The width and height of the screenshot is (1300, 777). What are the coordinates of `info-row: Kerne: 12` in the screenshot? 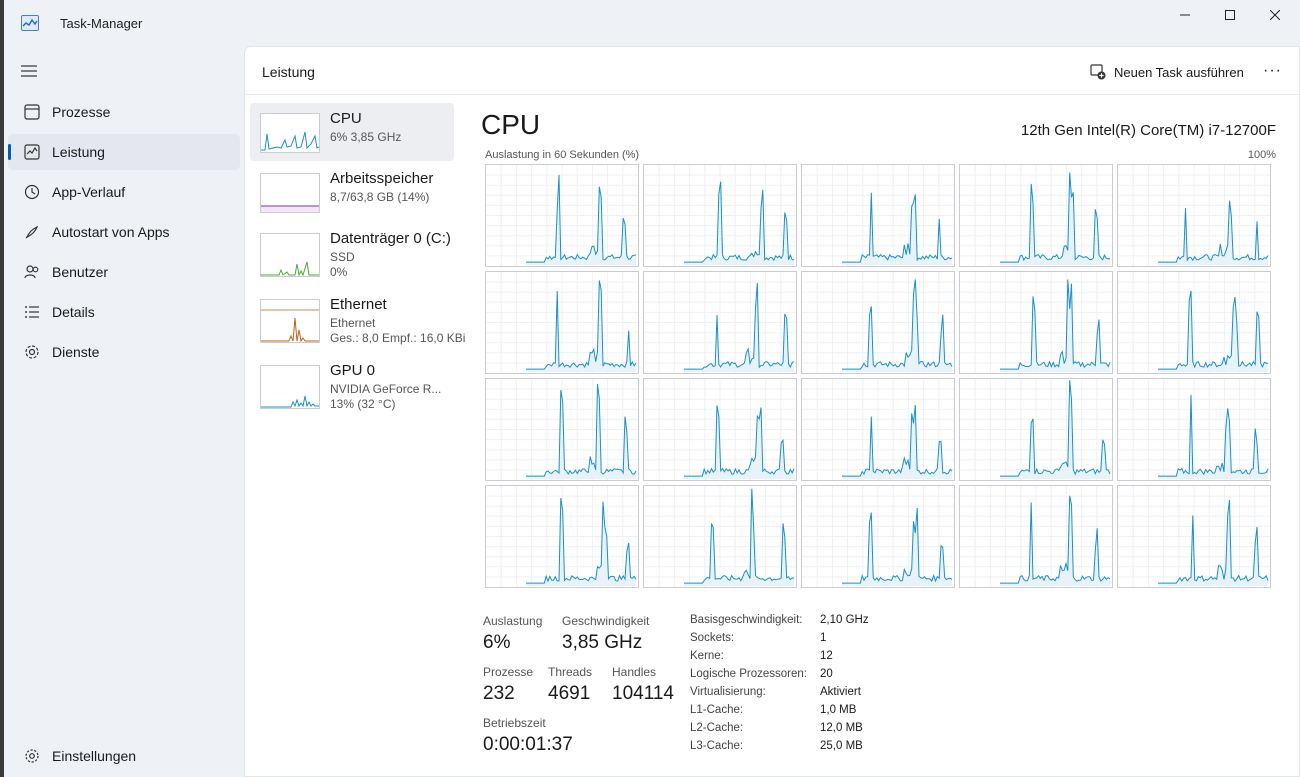 It's located at (790, 659).